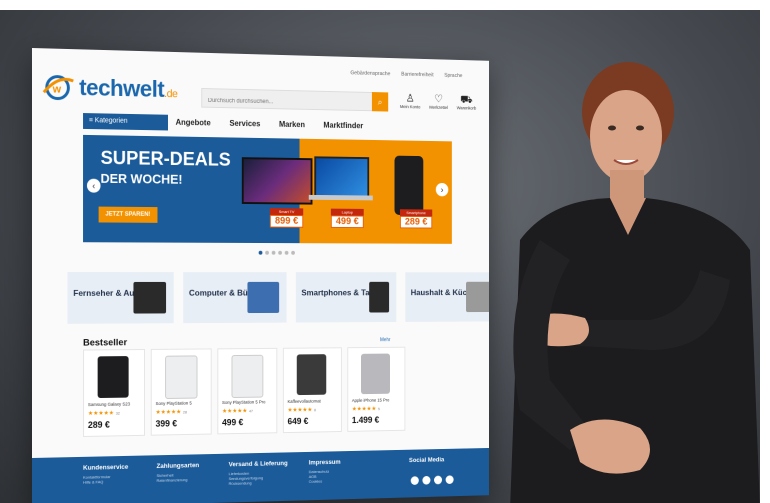 This screenshot has width=770, height=503. What do you see at coordinates (378, 409) in the screenshot?
I see `rating-count: 5` at bounding box center [378, 409].